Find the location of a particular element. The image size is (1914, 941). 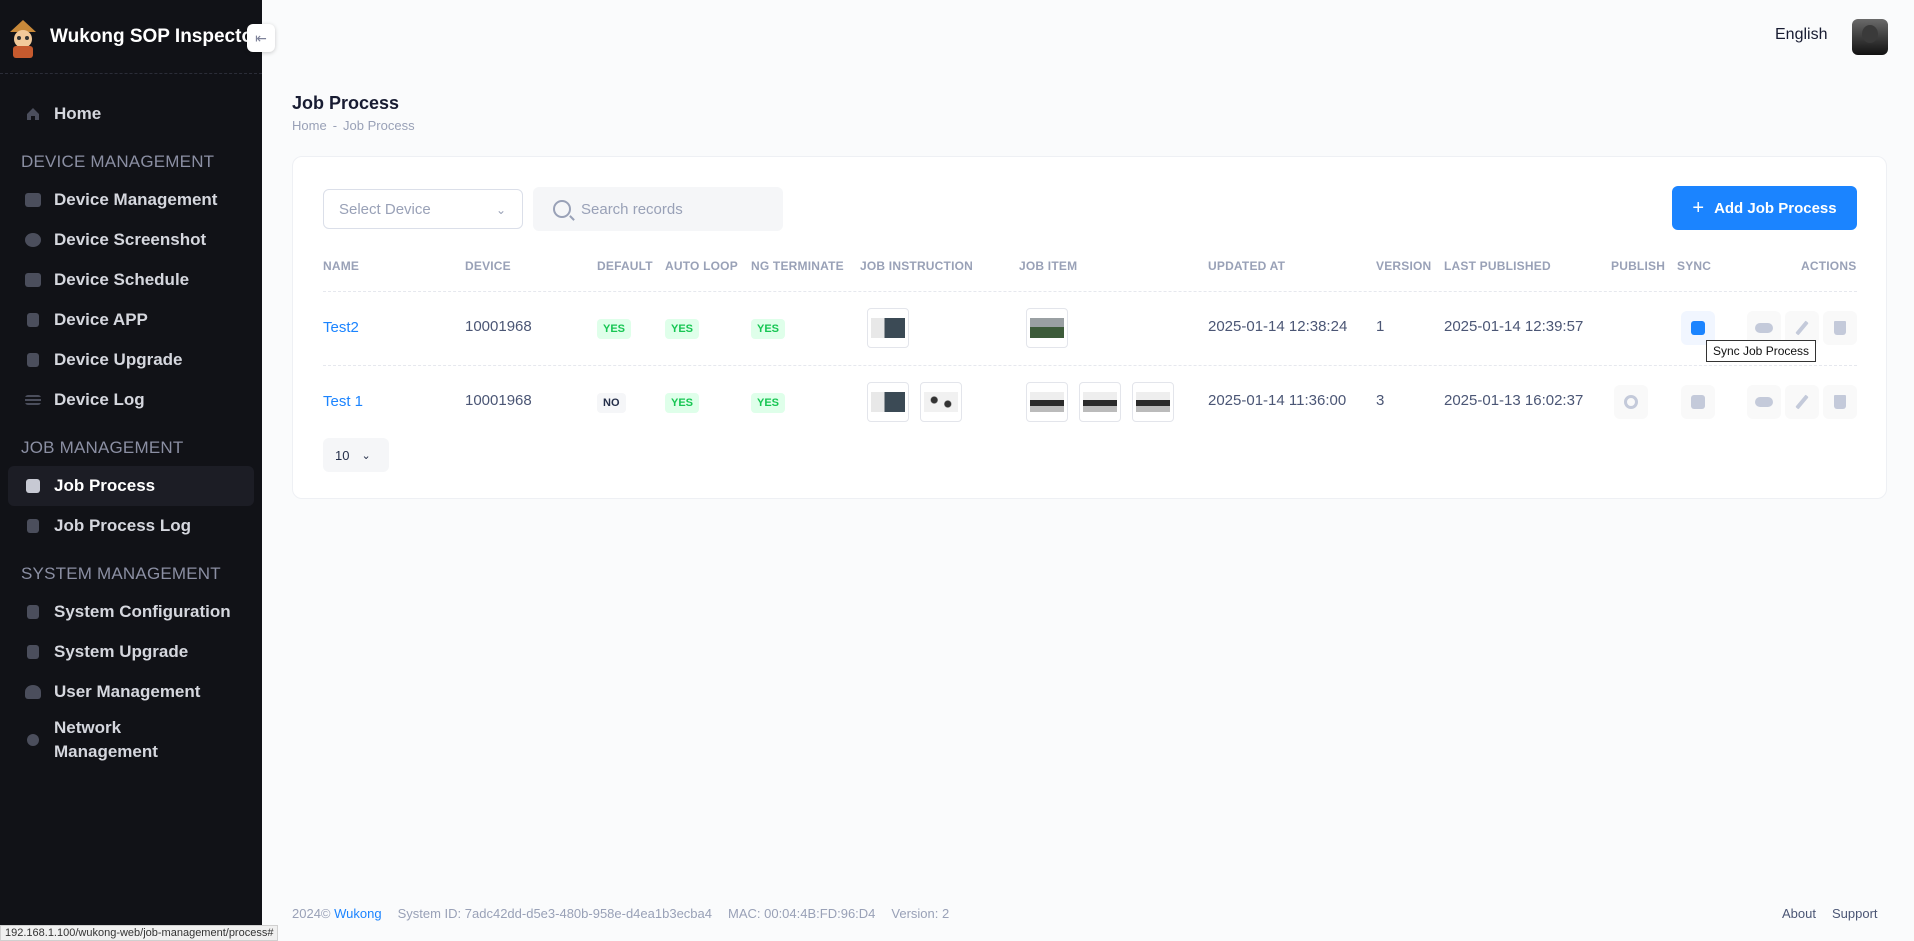

toggle-button is located at coordinates (1764, 402).